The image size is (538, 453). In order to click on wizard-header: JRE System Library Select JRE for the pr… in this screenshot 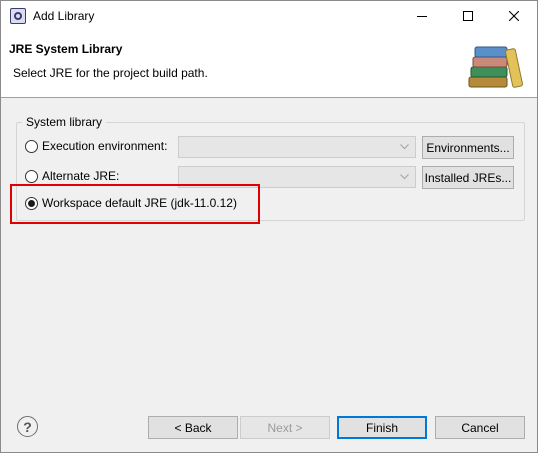, I will do `click(269, 64)`.